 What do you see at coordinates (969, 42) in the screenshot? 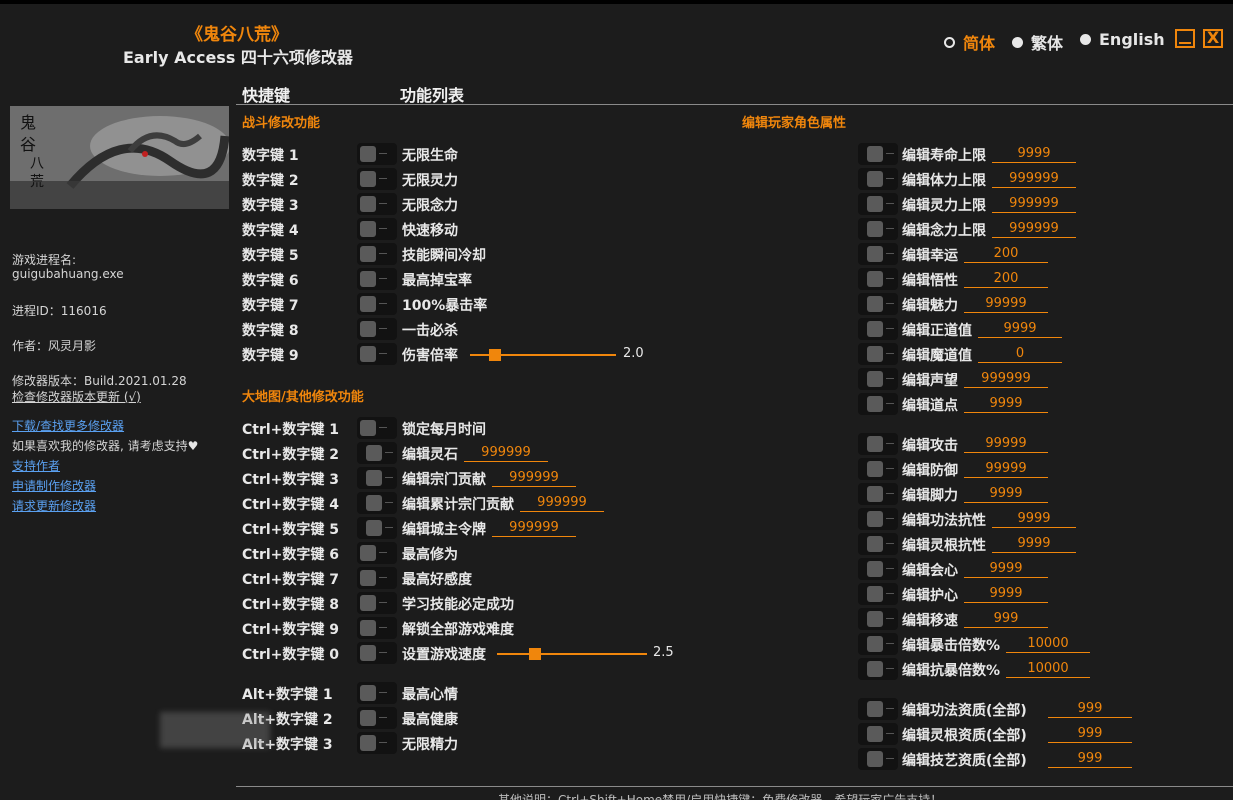
I see `lang-simplified-option: 简体` at bounding box center [969, 42].